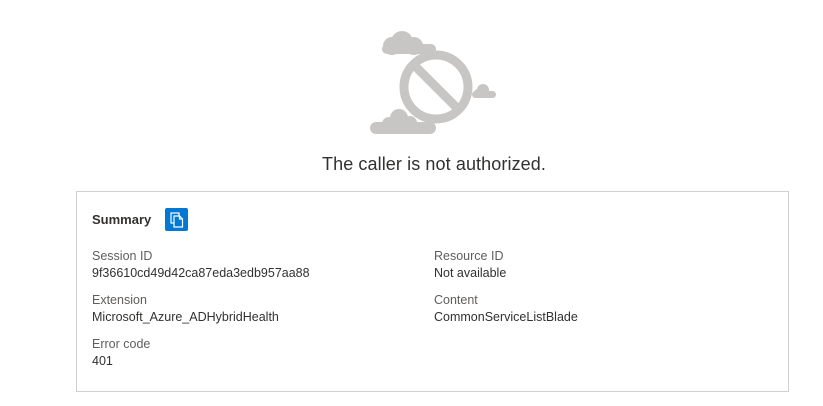 This screenshot has height=406, width=823. Describe the element at coordinates (506, 309) in the screenshot. I see `content-field: Content CommonServiceListBlade` at that location.